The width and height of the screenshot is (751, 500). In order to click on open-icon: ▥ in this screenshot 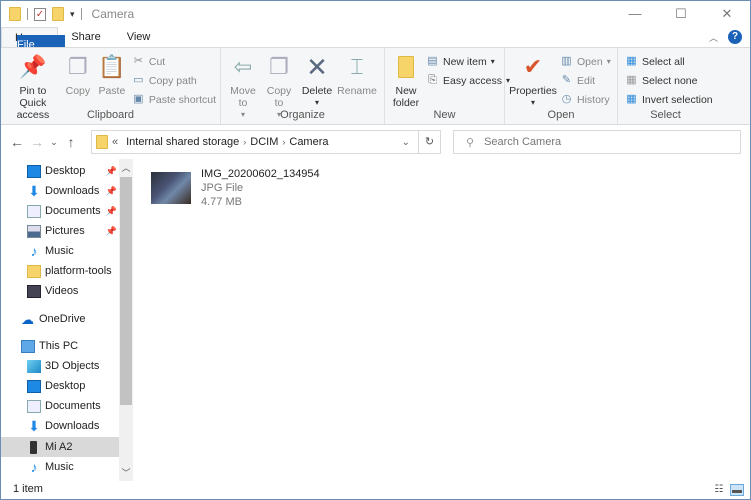, I will do `click(566, 61)`.